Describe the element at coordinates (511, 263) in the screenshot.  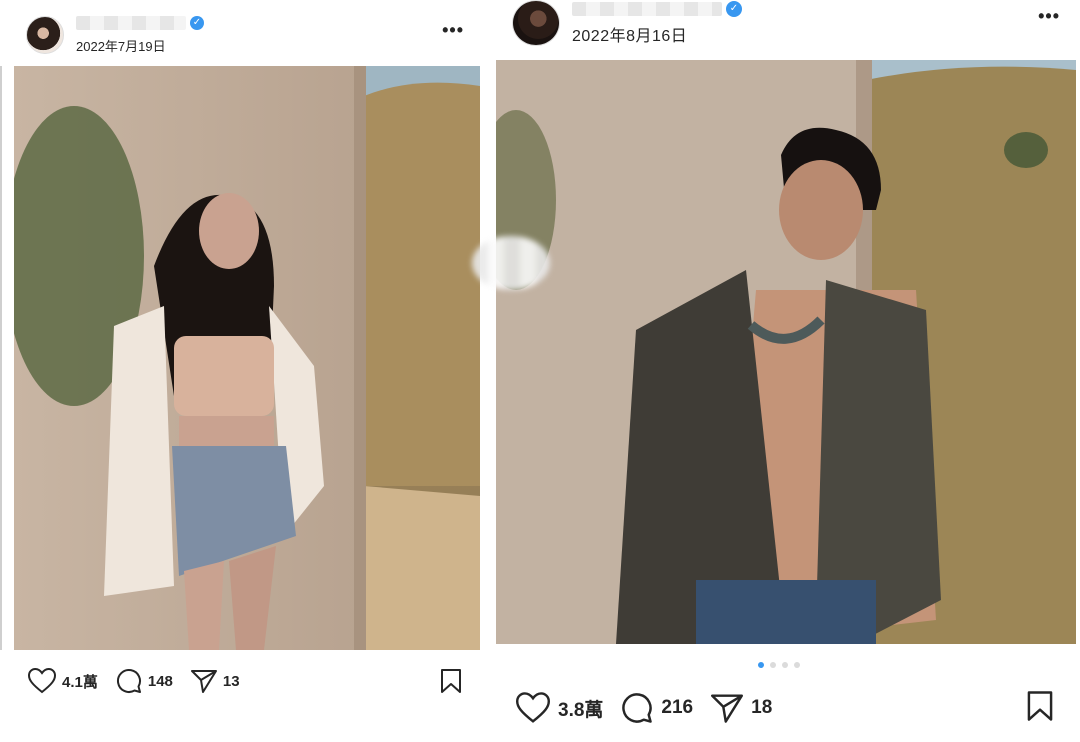
I see `blurred-watermark` at that location.